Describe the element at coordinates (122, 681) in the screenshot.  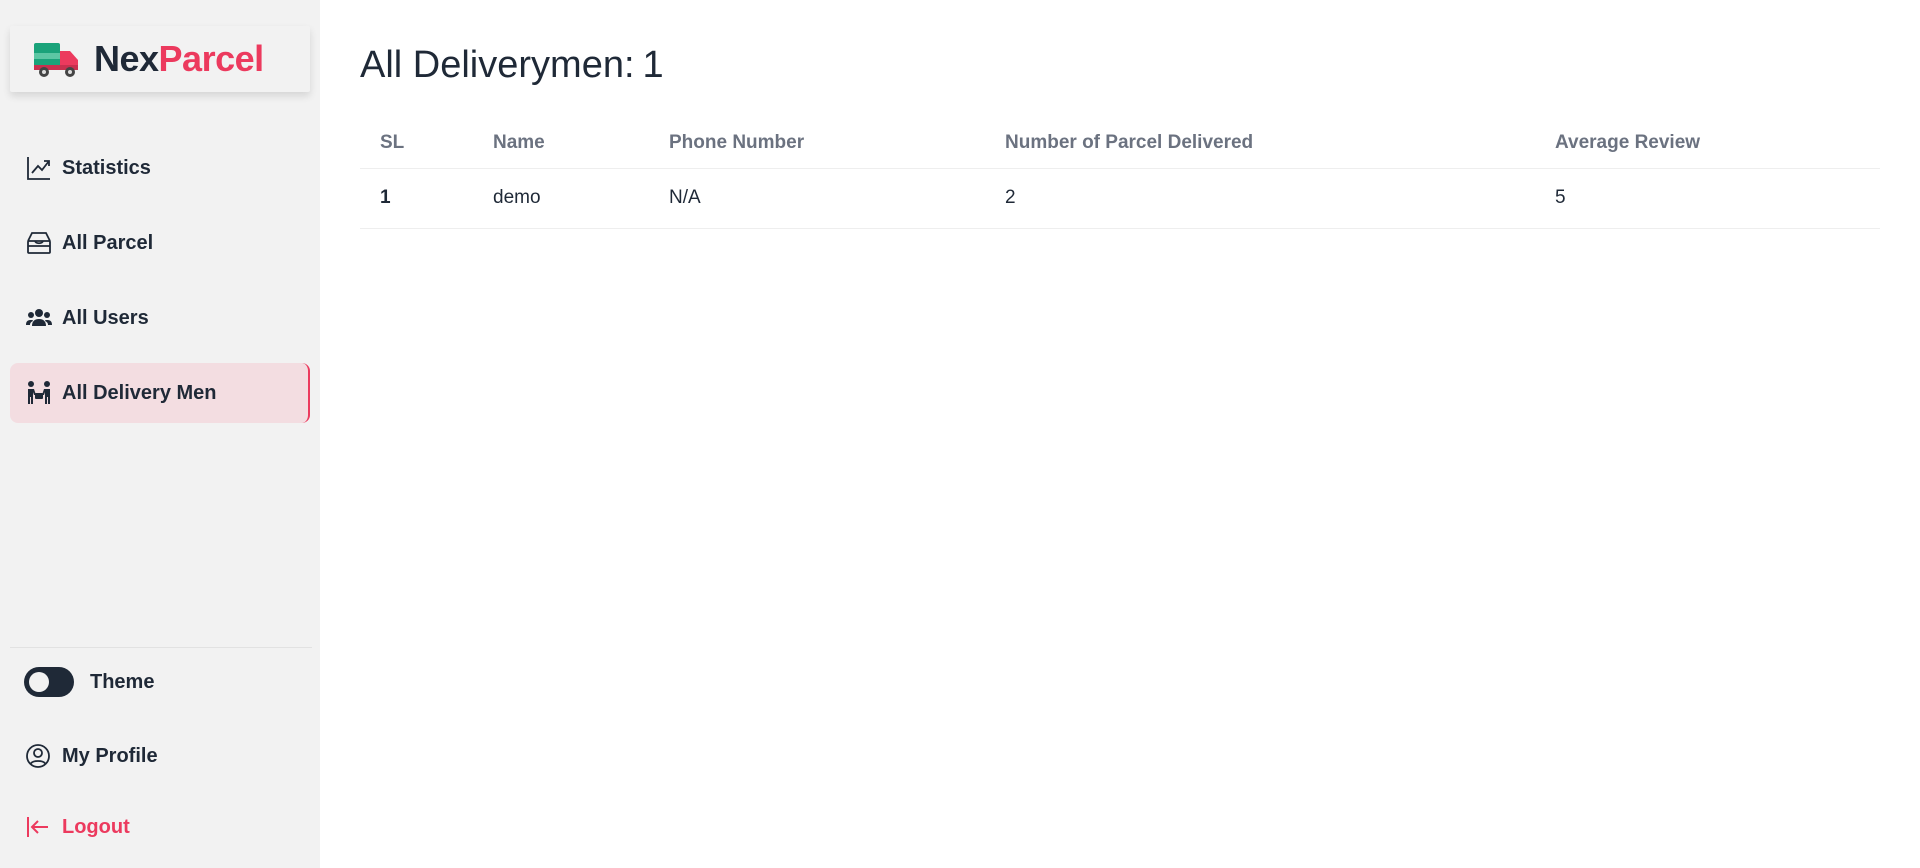
I see `theme-label: Theme` at that location.